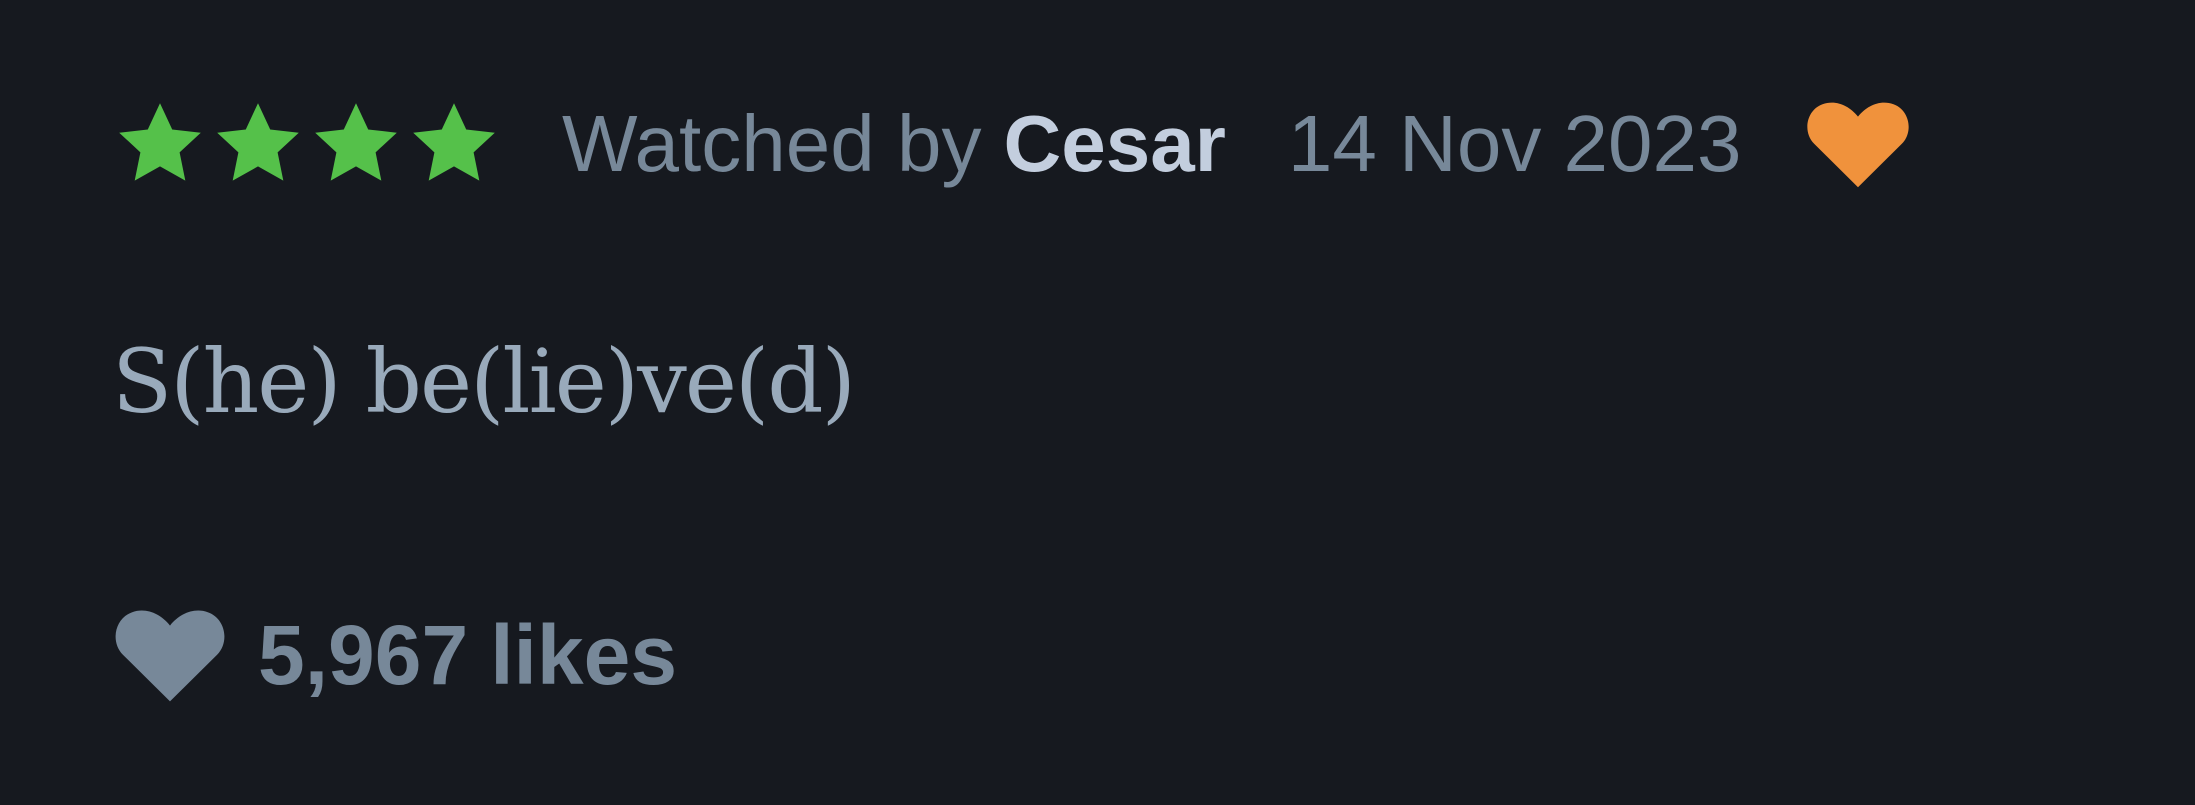  I want to click on likes-button: 5,967 likes, so click(394, 655).